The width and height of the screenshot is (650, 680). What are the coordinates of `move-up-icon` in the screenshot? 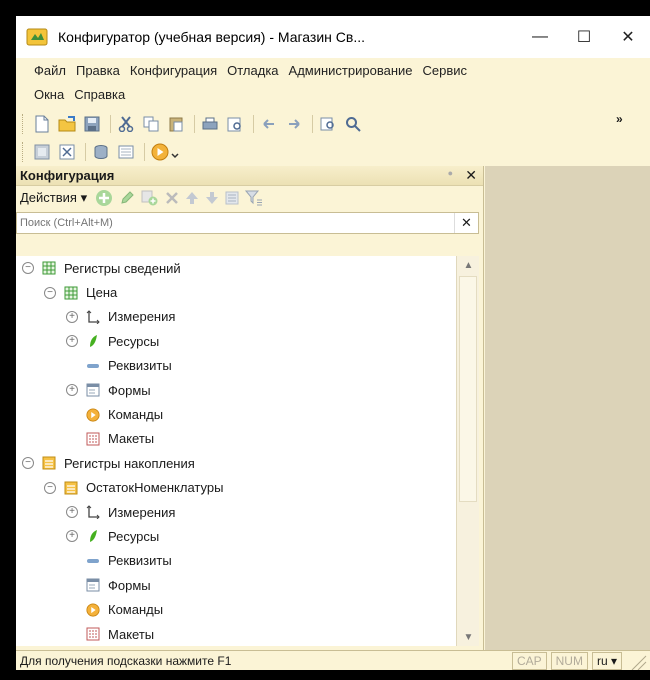 It's located at (192, 198).